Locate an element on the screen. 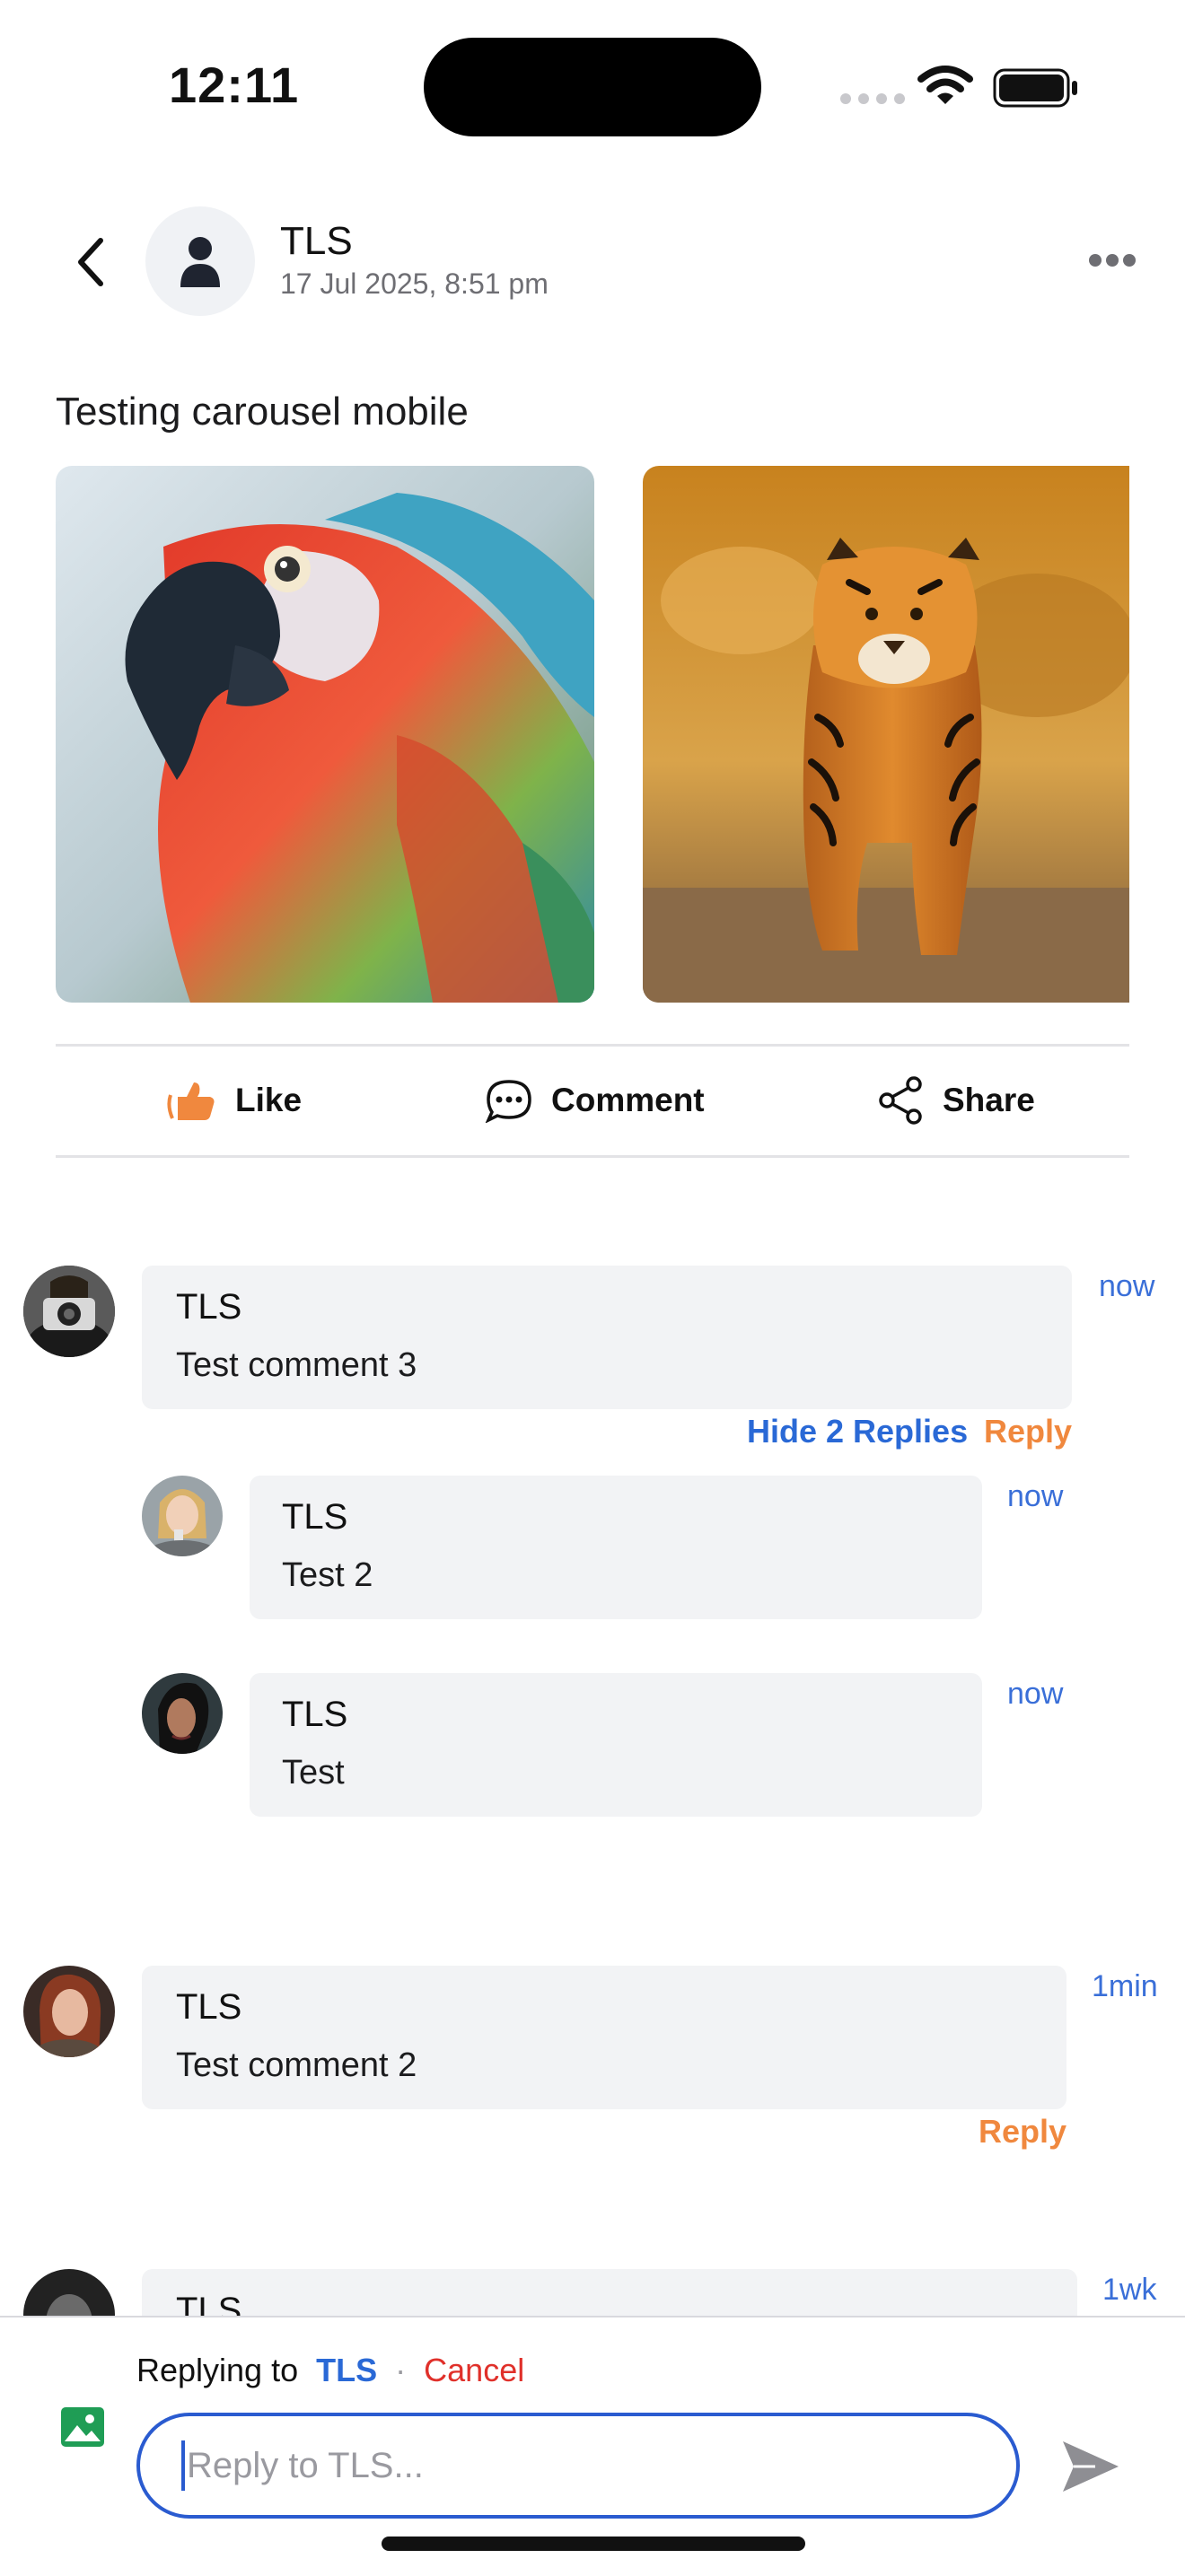 The width and height of the screenshot is (1185, 2576). cancel-reply-button: Cancel is located at coordinates (474, 2370).